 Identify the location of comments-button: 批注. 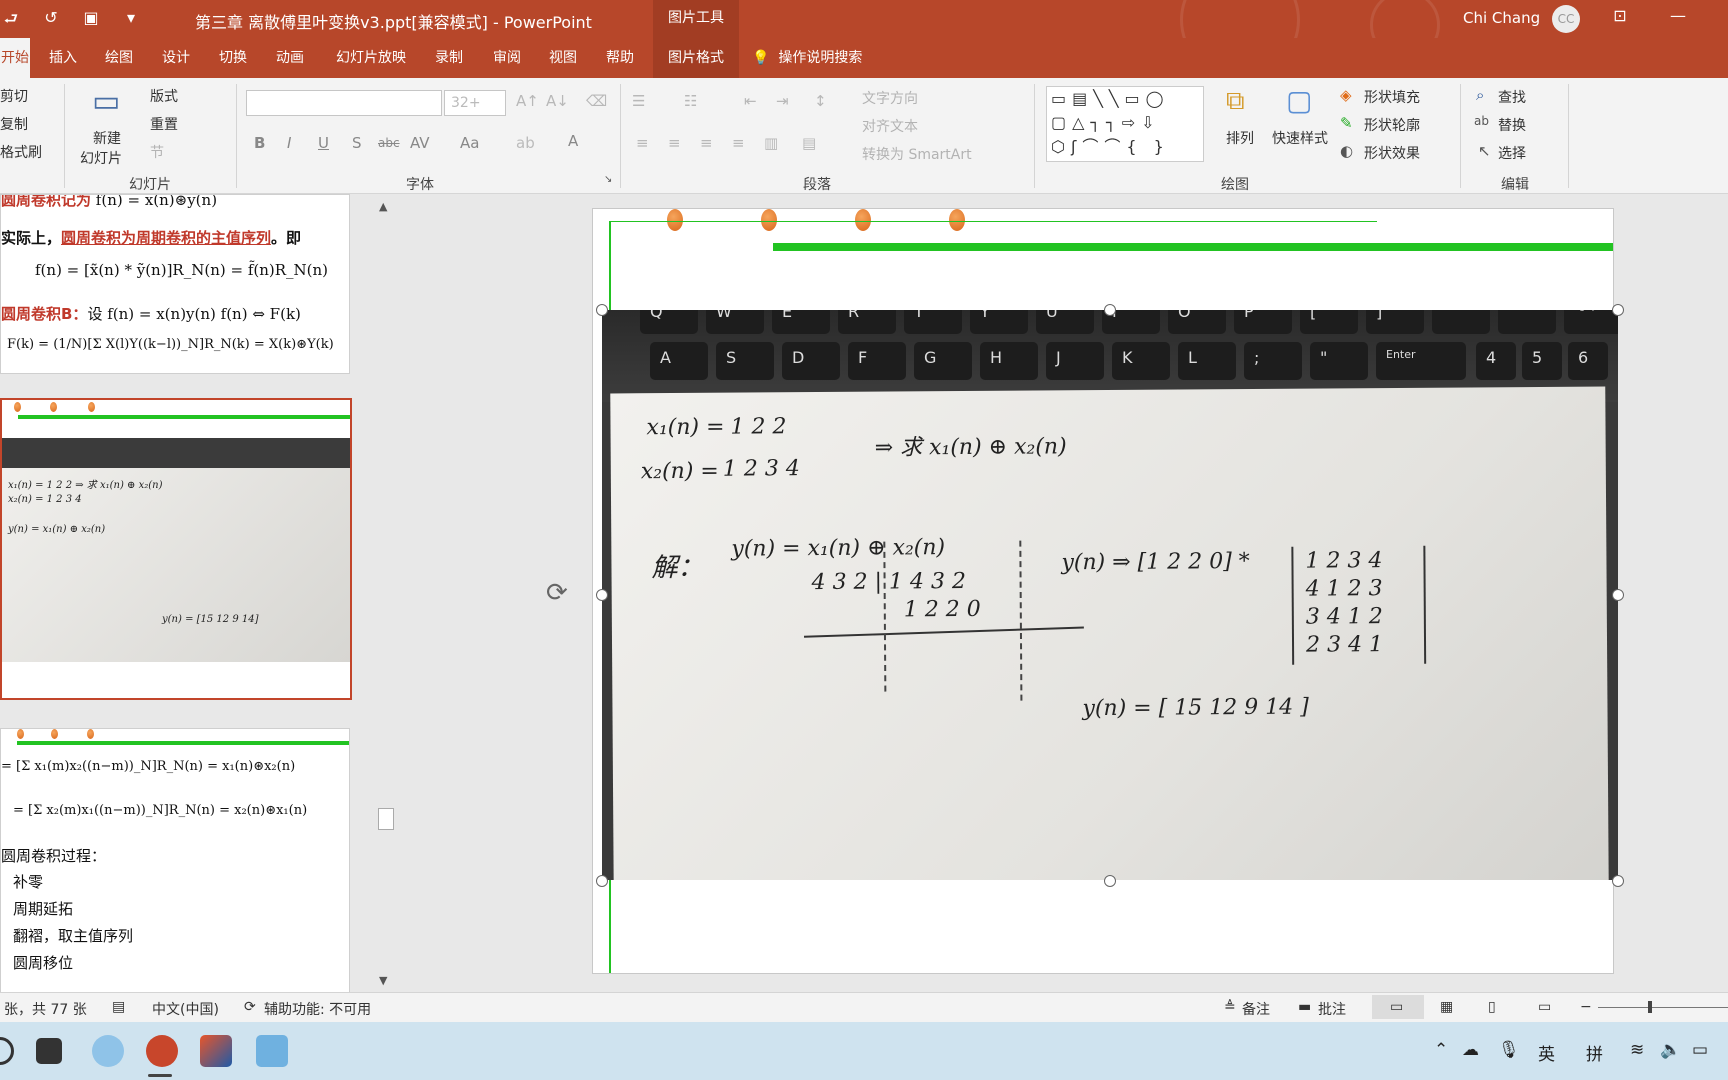
(1332, 1009).